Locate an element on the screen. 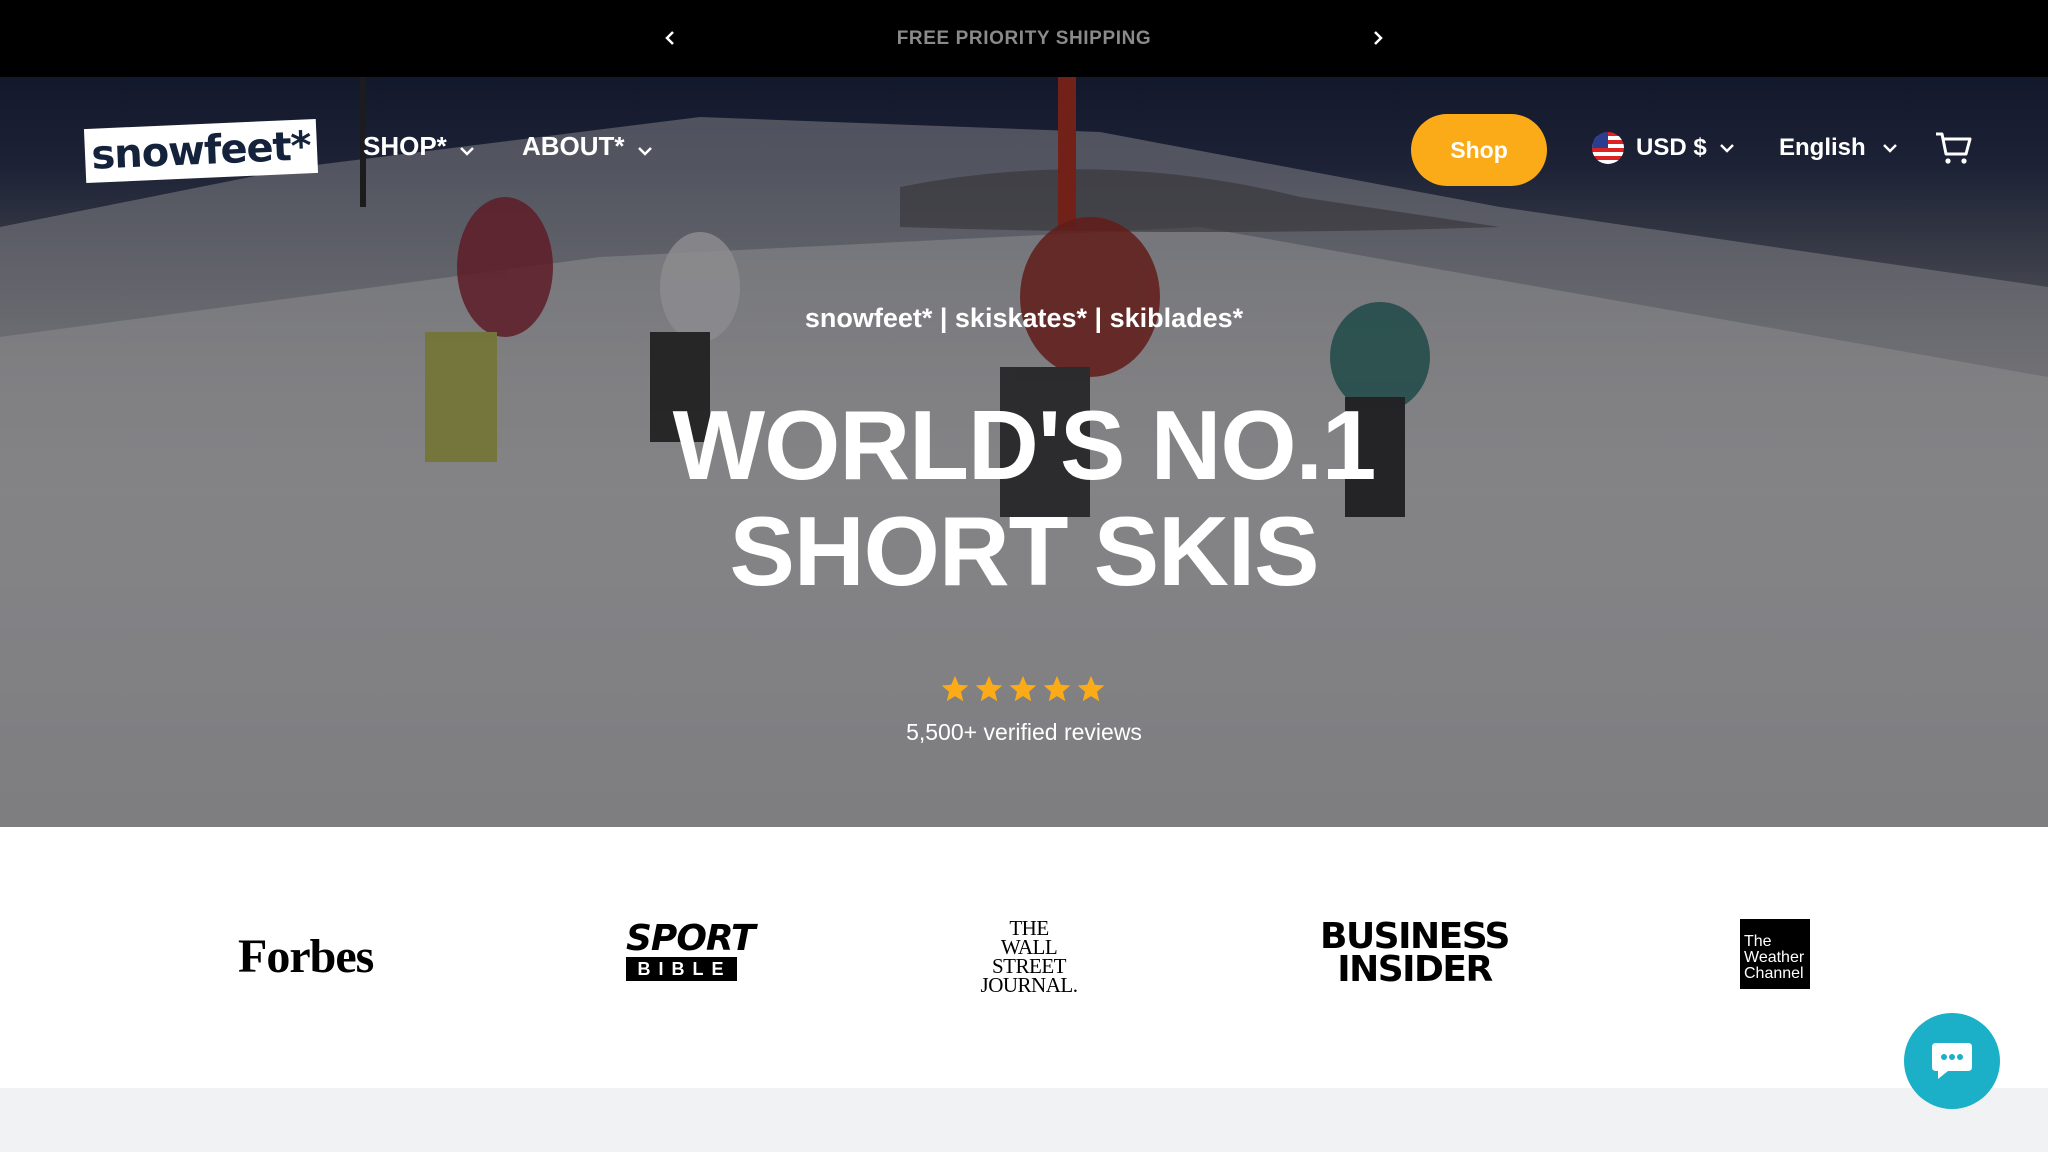 Image resolution: width=2048 pixels, height=1152 pixels. nav-about-label: ABOUT* is located at coordinates (573, 146).